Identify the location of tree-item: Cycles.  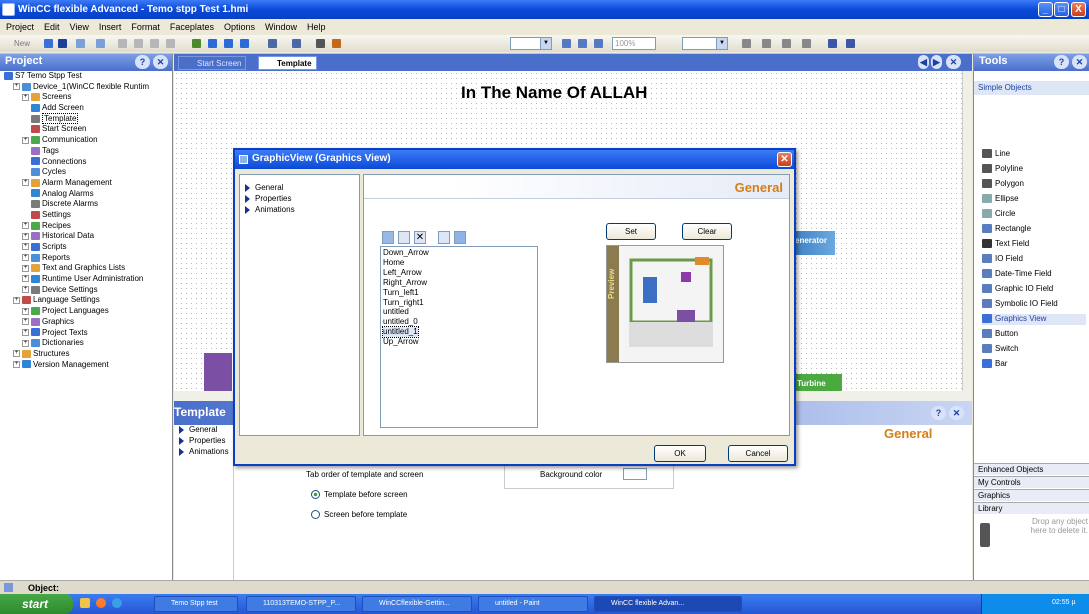
(86, 172).